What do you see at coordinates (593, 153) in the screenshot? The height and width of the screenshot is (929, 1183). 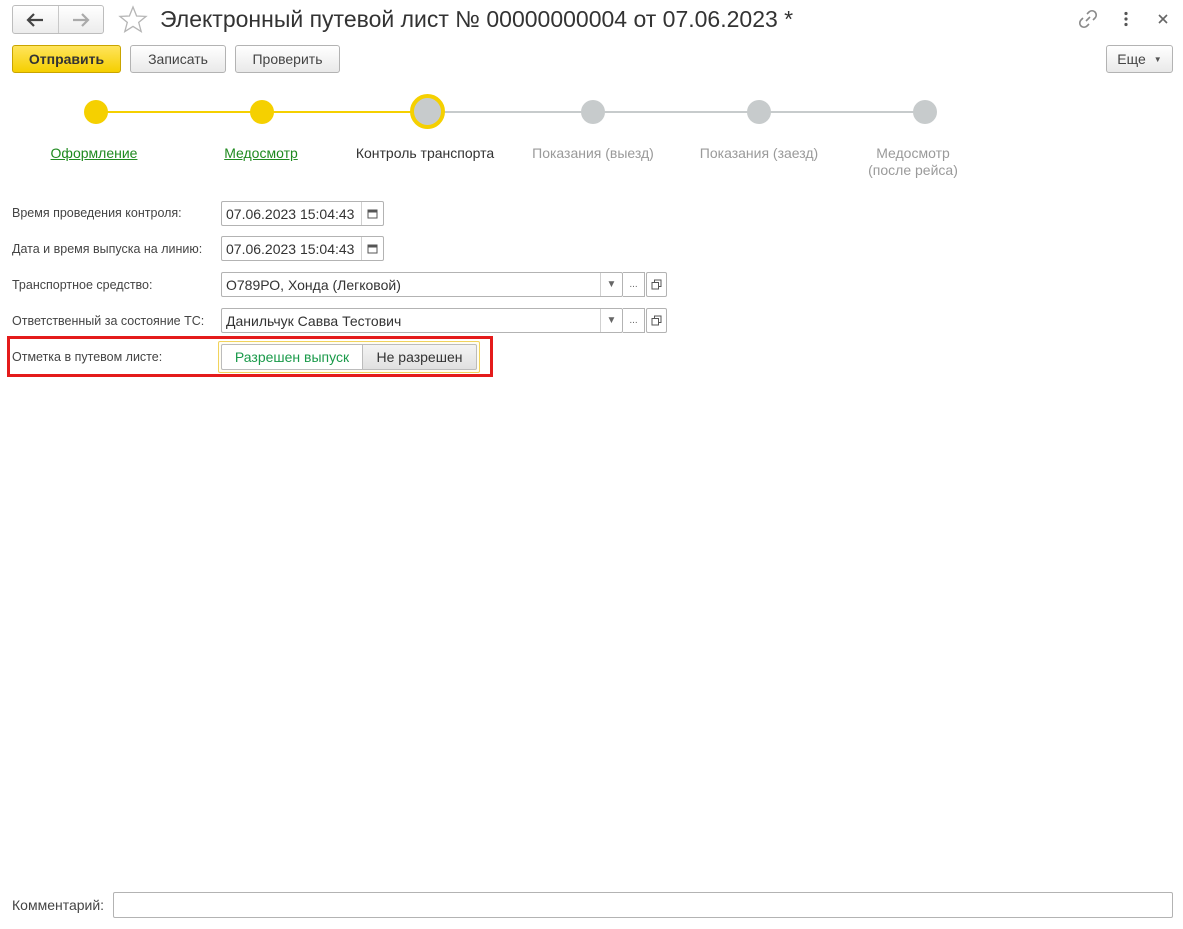 I see `step-label-readings-out: Показания (выезд)` at bounding box center [593, 153].